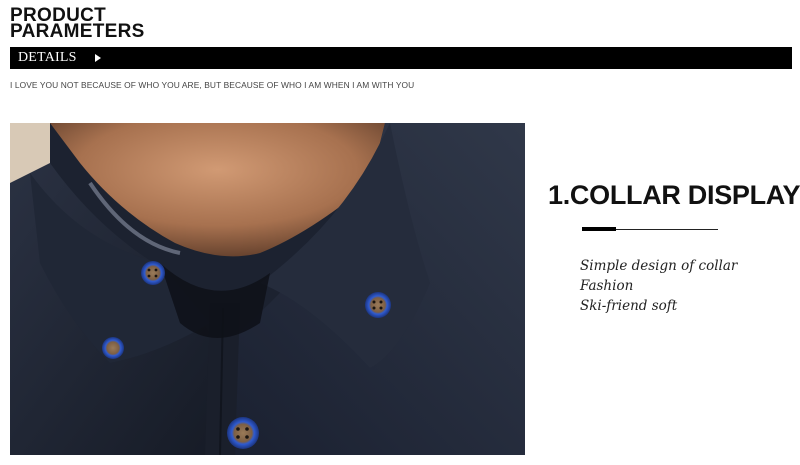  What do you see at coordinates (47, 57) in the screenshot?
I see `details-label: DETAILS` at bounding box center [47, 57].